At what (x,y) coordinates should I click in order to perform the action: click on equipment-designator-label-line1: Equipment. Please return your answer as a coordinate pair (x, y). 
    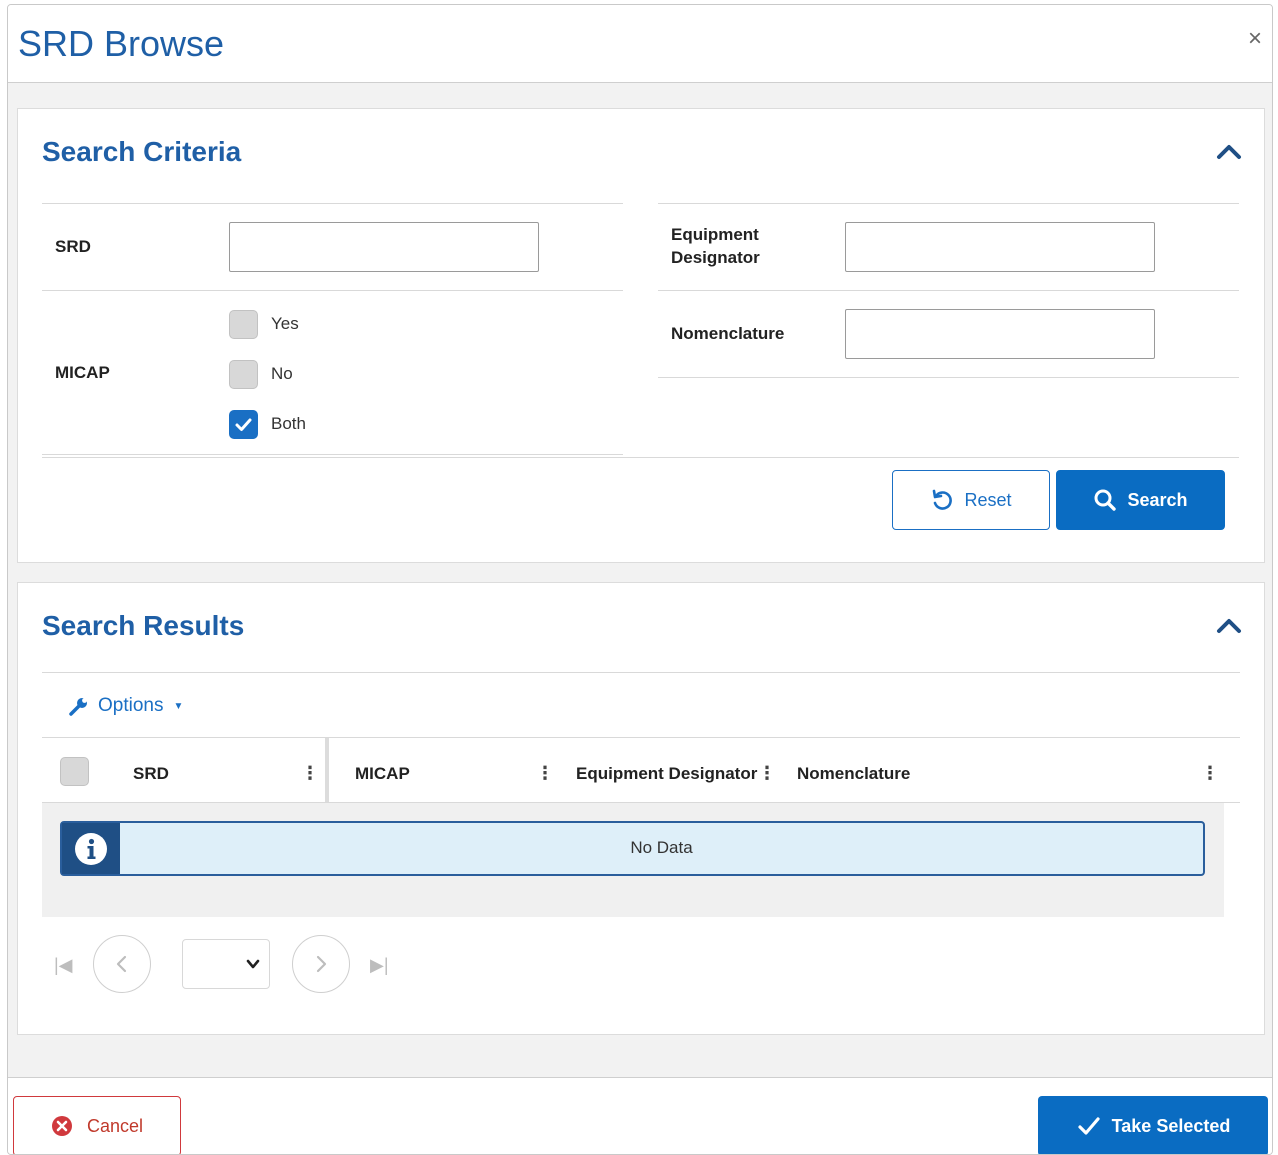
    Looking at the image, I should click on (715, 234).